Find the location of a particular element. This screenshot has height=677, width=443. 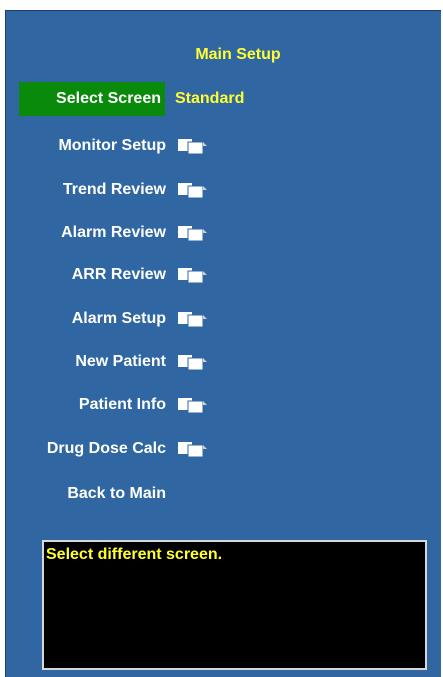

drug-dose-calc-item: Drug Dose Calc is located at coordinates (106, 449).